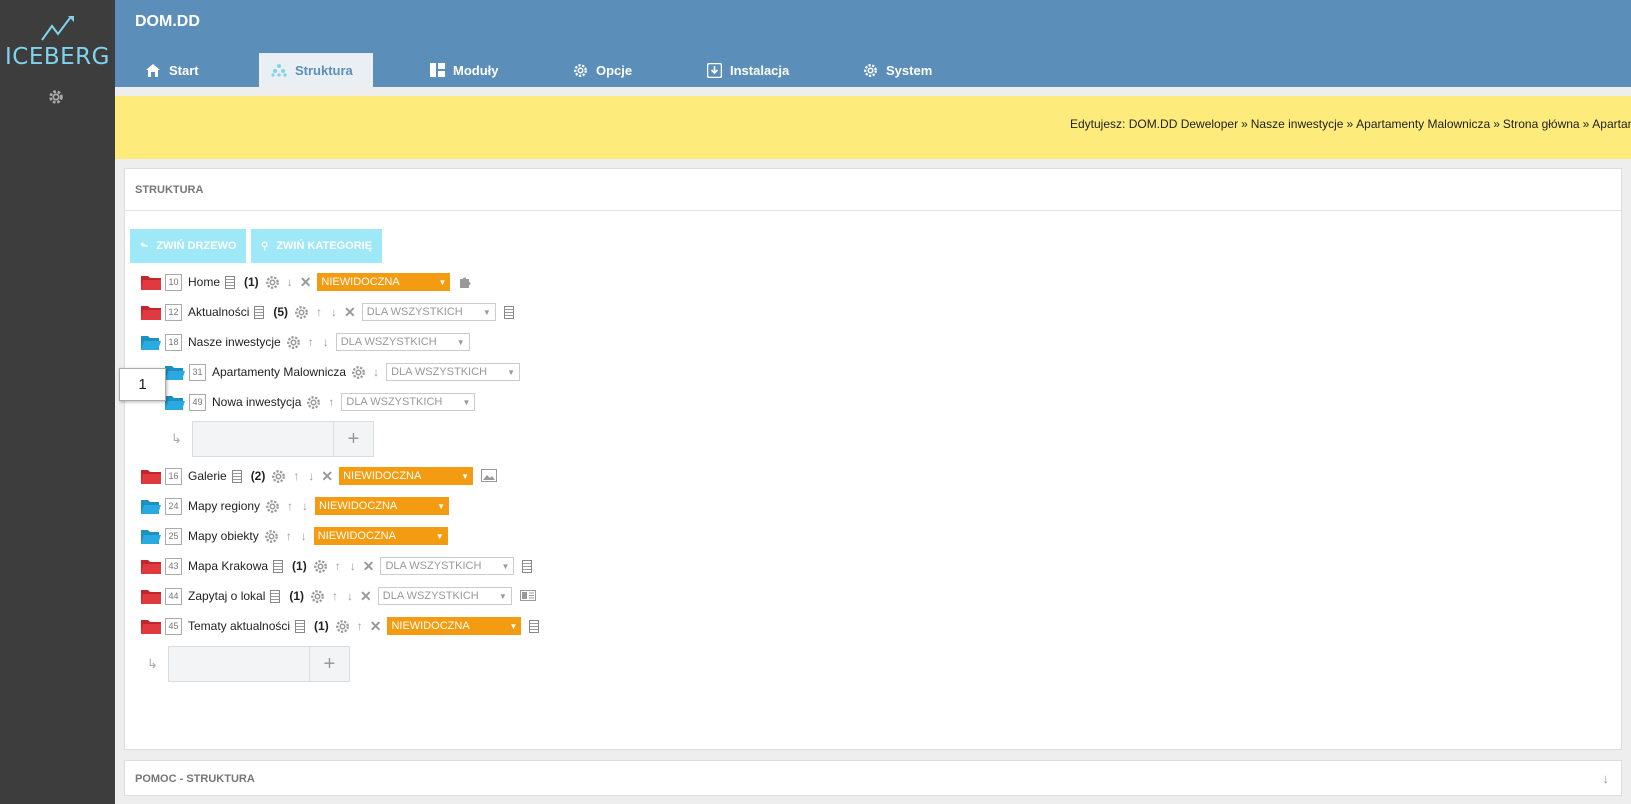 The width and height of the screenshot is (1631, 804). I want to click on node-name: Mapa Krakowa, so click(228, 566).